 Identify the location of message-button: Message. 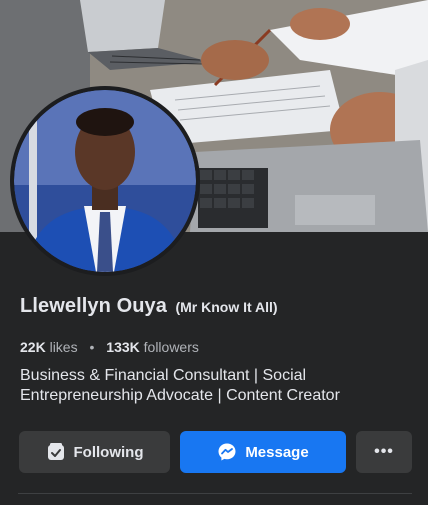
(263, 452).